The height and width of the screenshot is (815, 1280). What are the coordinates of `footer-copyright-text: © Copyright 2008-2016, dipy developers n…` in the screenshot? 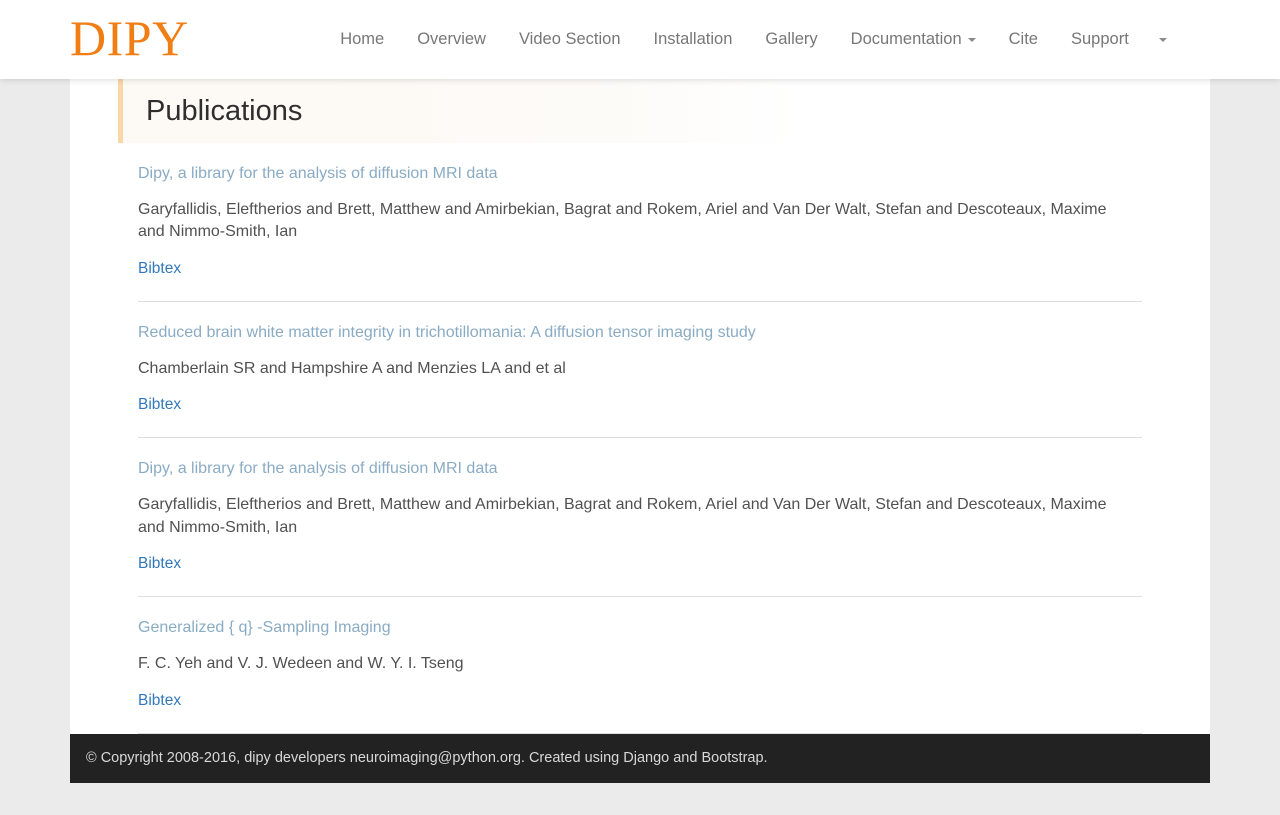 It's located at (427, 758).